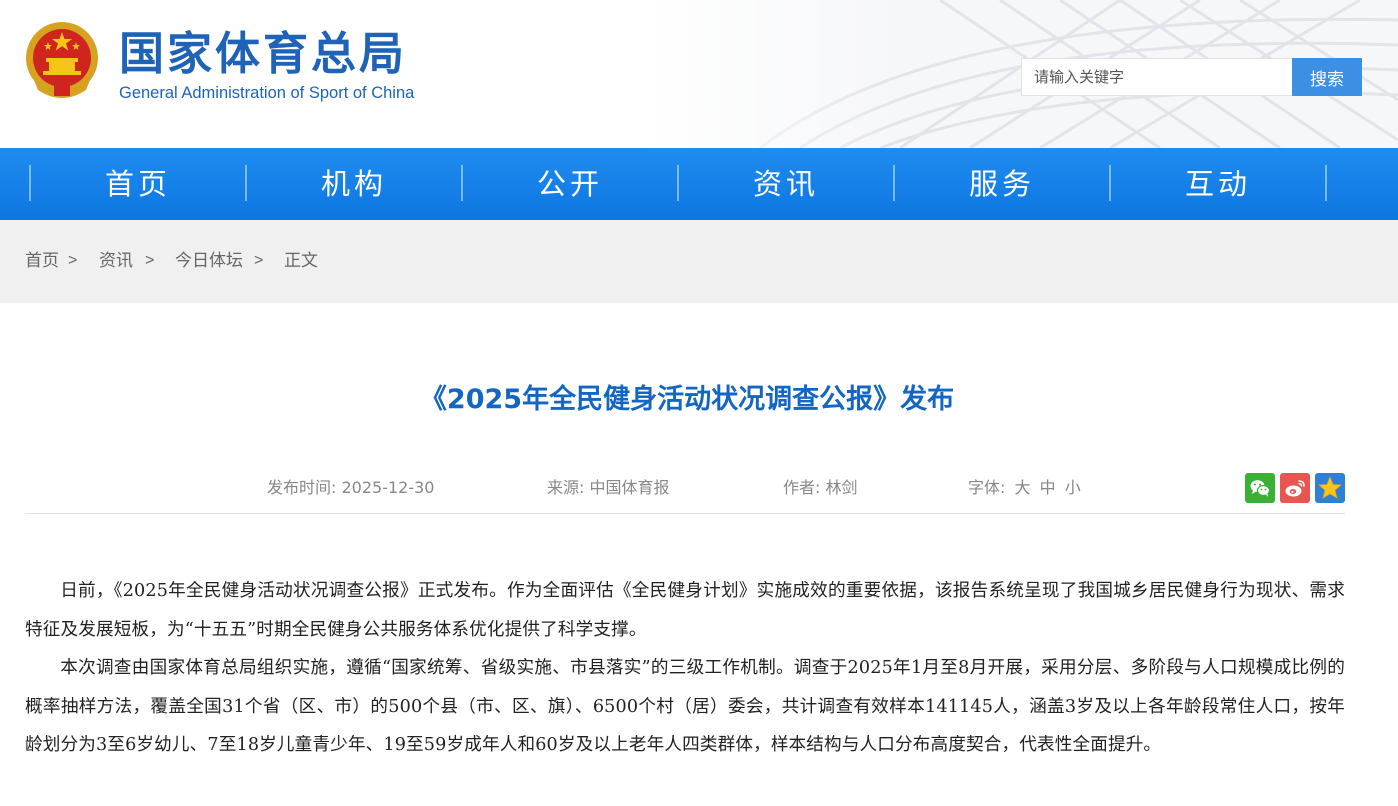 This screenshot has width=1398, height=806. What do you see at coordinates (1157, 77) in the screenshot?
I see `search-input` at bounding box center [1157, 77].